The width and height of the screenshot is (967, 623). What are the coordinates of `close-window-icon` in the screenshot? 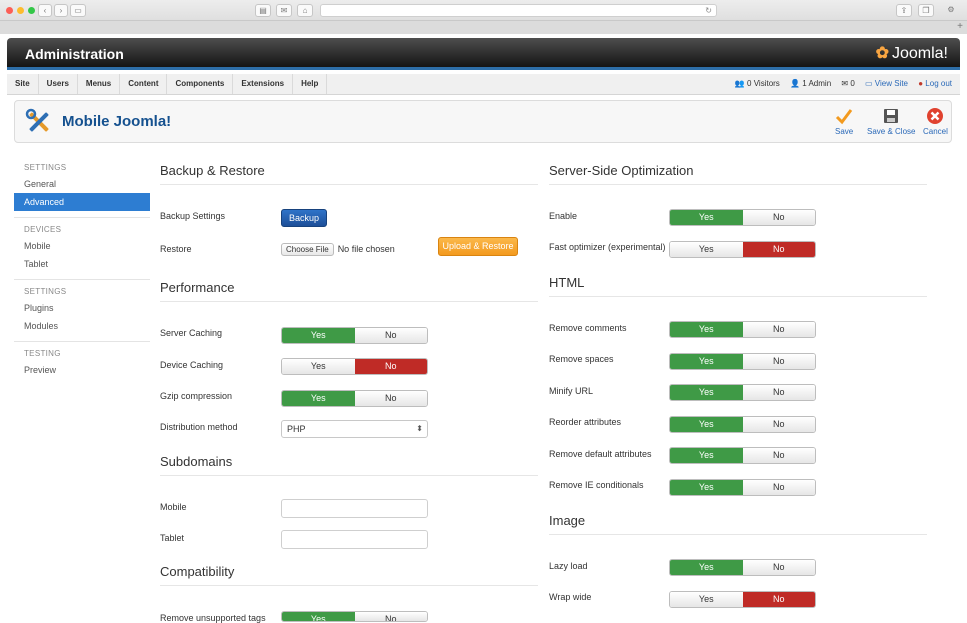 It's located at (9, 10).